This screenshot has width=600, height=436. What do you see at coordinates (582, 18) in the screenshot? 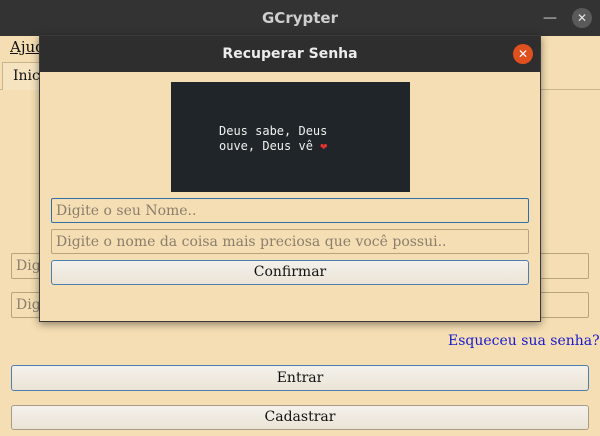
I see `close-icon: ✕` at bounding box center [582, 18].